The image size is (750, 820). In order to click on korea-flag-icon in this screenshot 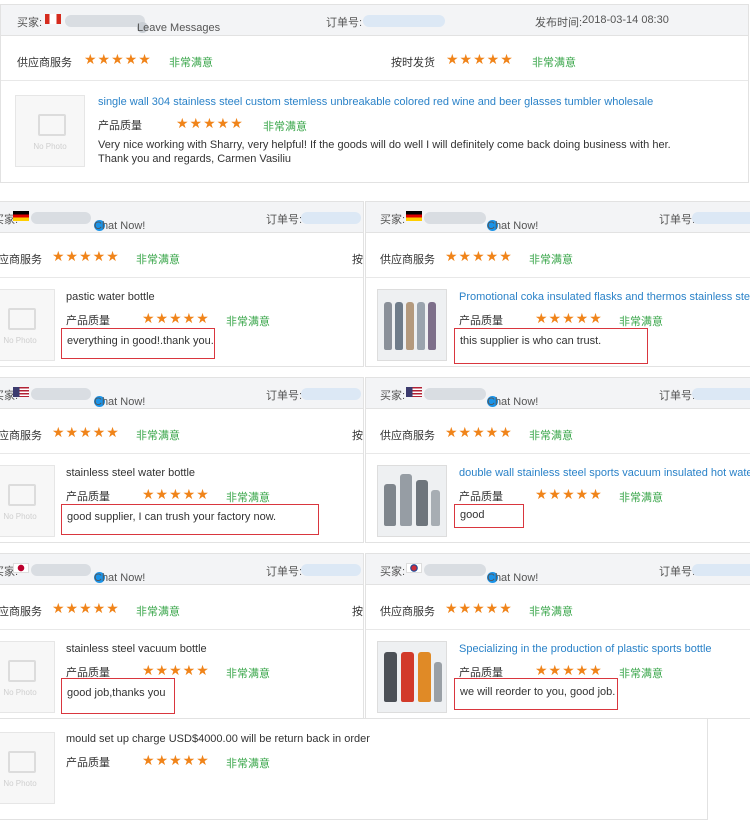, I will do `click(414, 568)`.